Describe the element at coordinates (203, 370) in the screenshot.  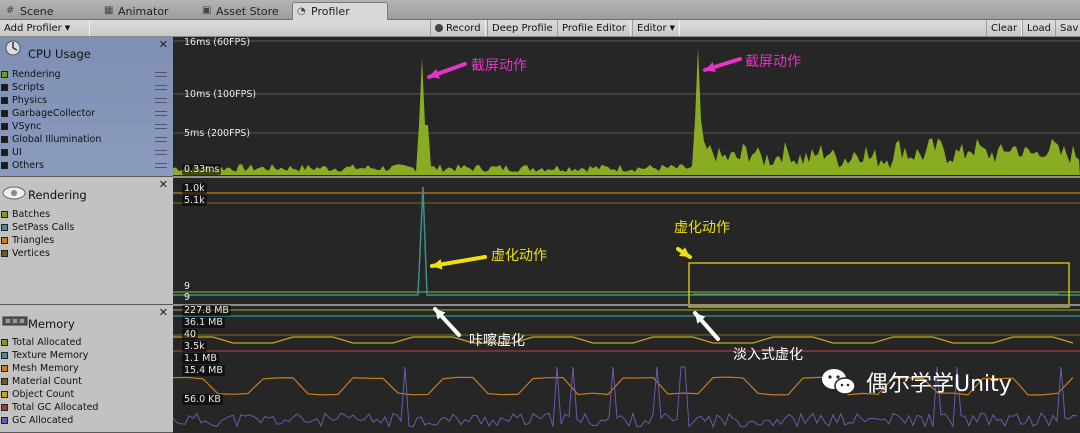
I see `memory-value-label: 15.4 MB` at that location.